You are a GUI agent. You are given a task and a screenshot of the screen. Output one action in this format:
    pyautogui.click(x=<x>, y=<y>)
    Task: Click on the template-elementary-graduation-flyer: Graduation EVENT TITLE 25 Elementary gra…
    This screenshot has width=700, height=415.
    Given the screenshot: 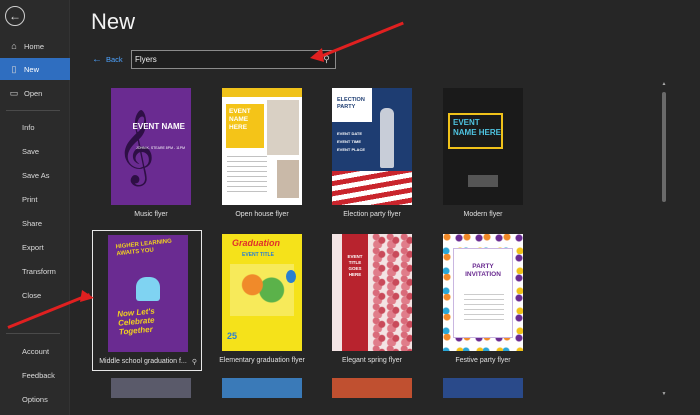 What is the action you would take?
    pyautogui.click(x=262, y=301)
    